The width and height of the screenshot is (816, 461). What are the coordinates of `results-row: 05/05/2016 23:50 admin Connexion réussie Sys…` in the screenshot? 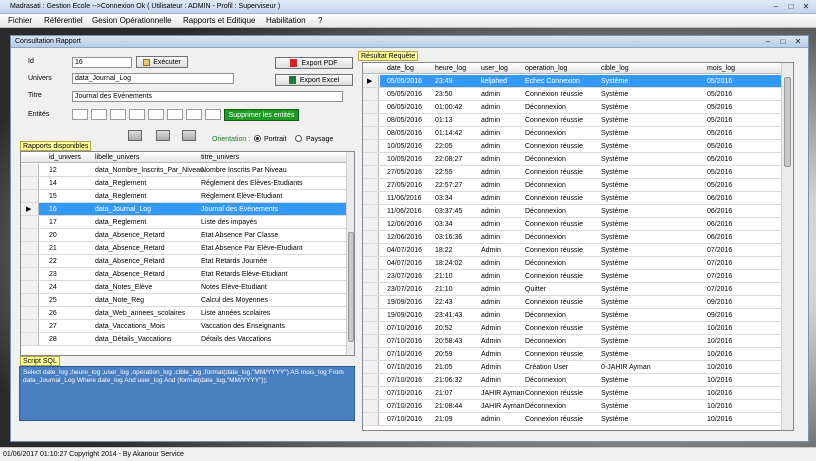 It's located at (573, 94).